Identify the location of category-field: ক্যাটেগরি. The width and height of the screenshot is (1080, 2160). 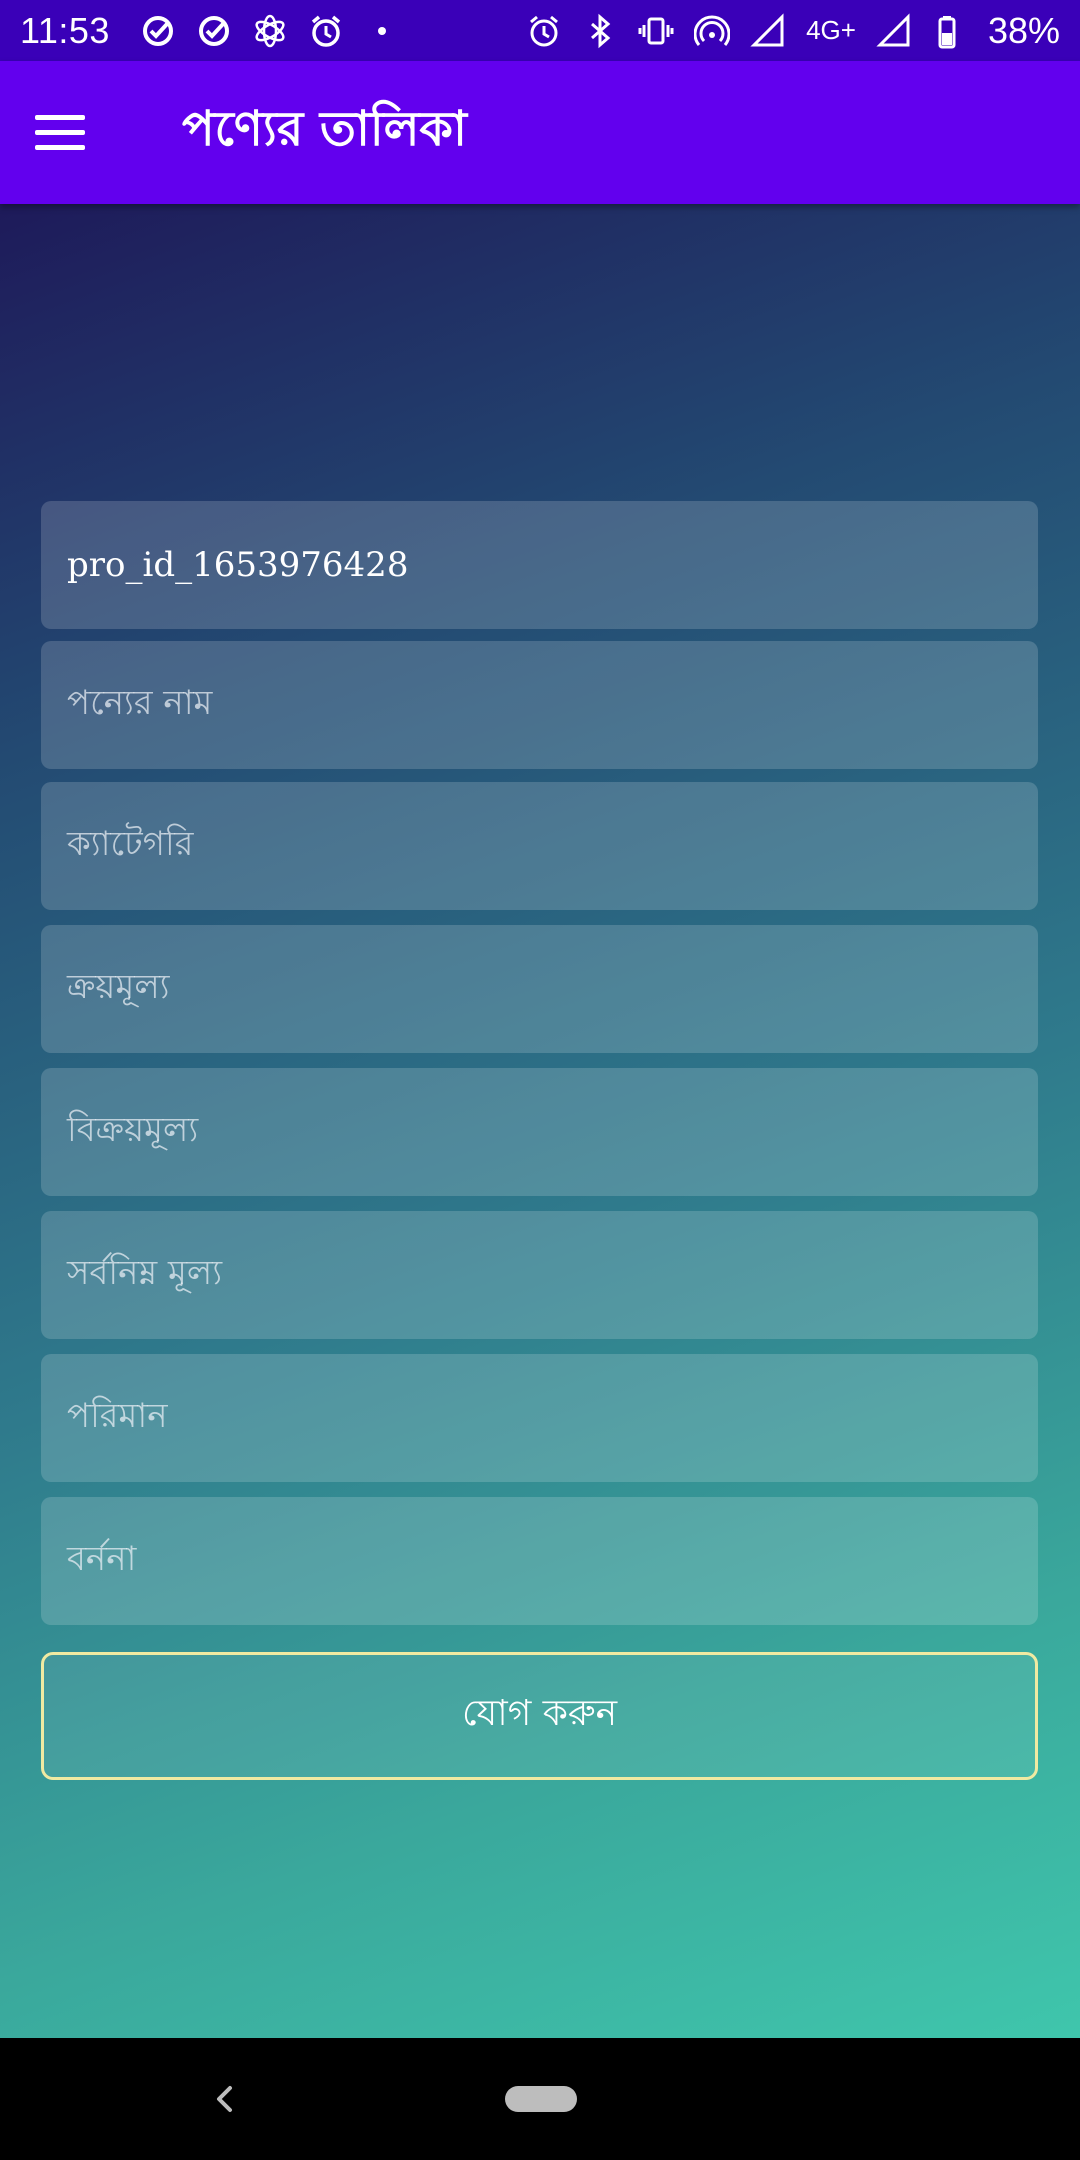
(539, 846).